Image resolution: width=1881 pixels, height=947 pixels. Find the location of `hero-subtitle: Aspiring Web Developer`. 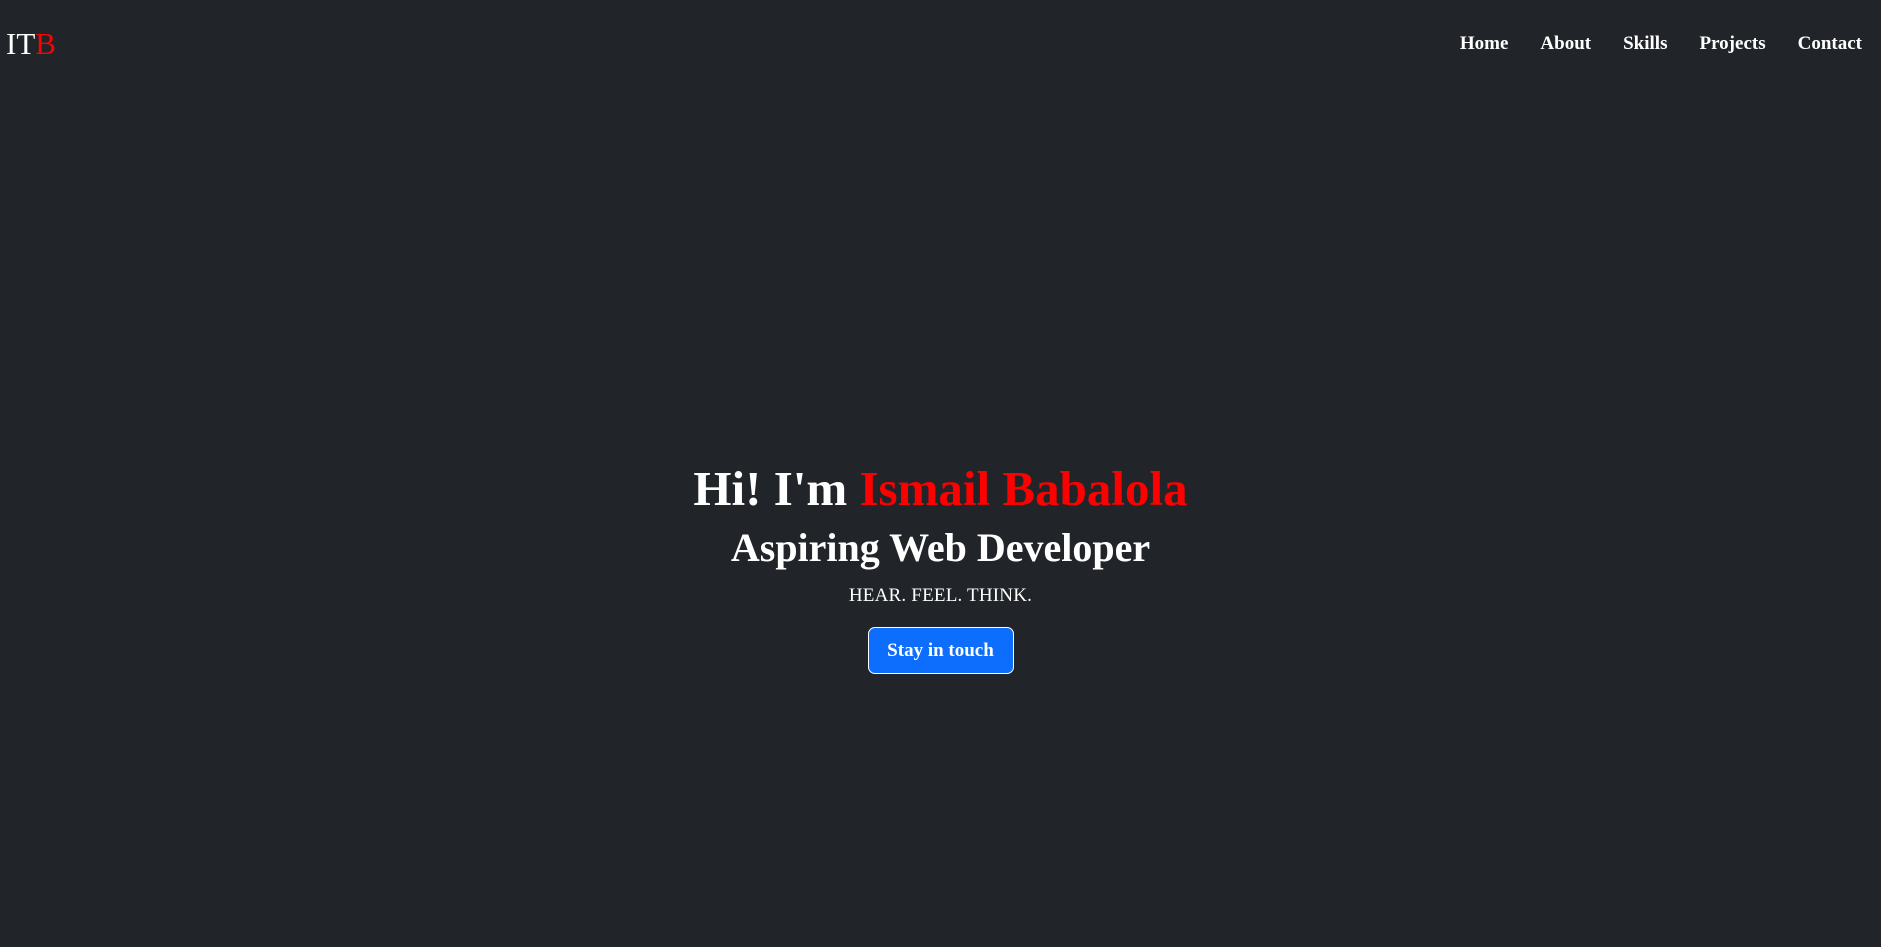

hero-subtitle: Aspiring Web Developer is located at coordinates (940, 547).